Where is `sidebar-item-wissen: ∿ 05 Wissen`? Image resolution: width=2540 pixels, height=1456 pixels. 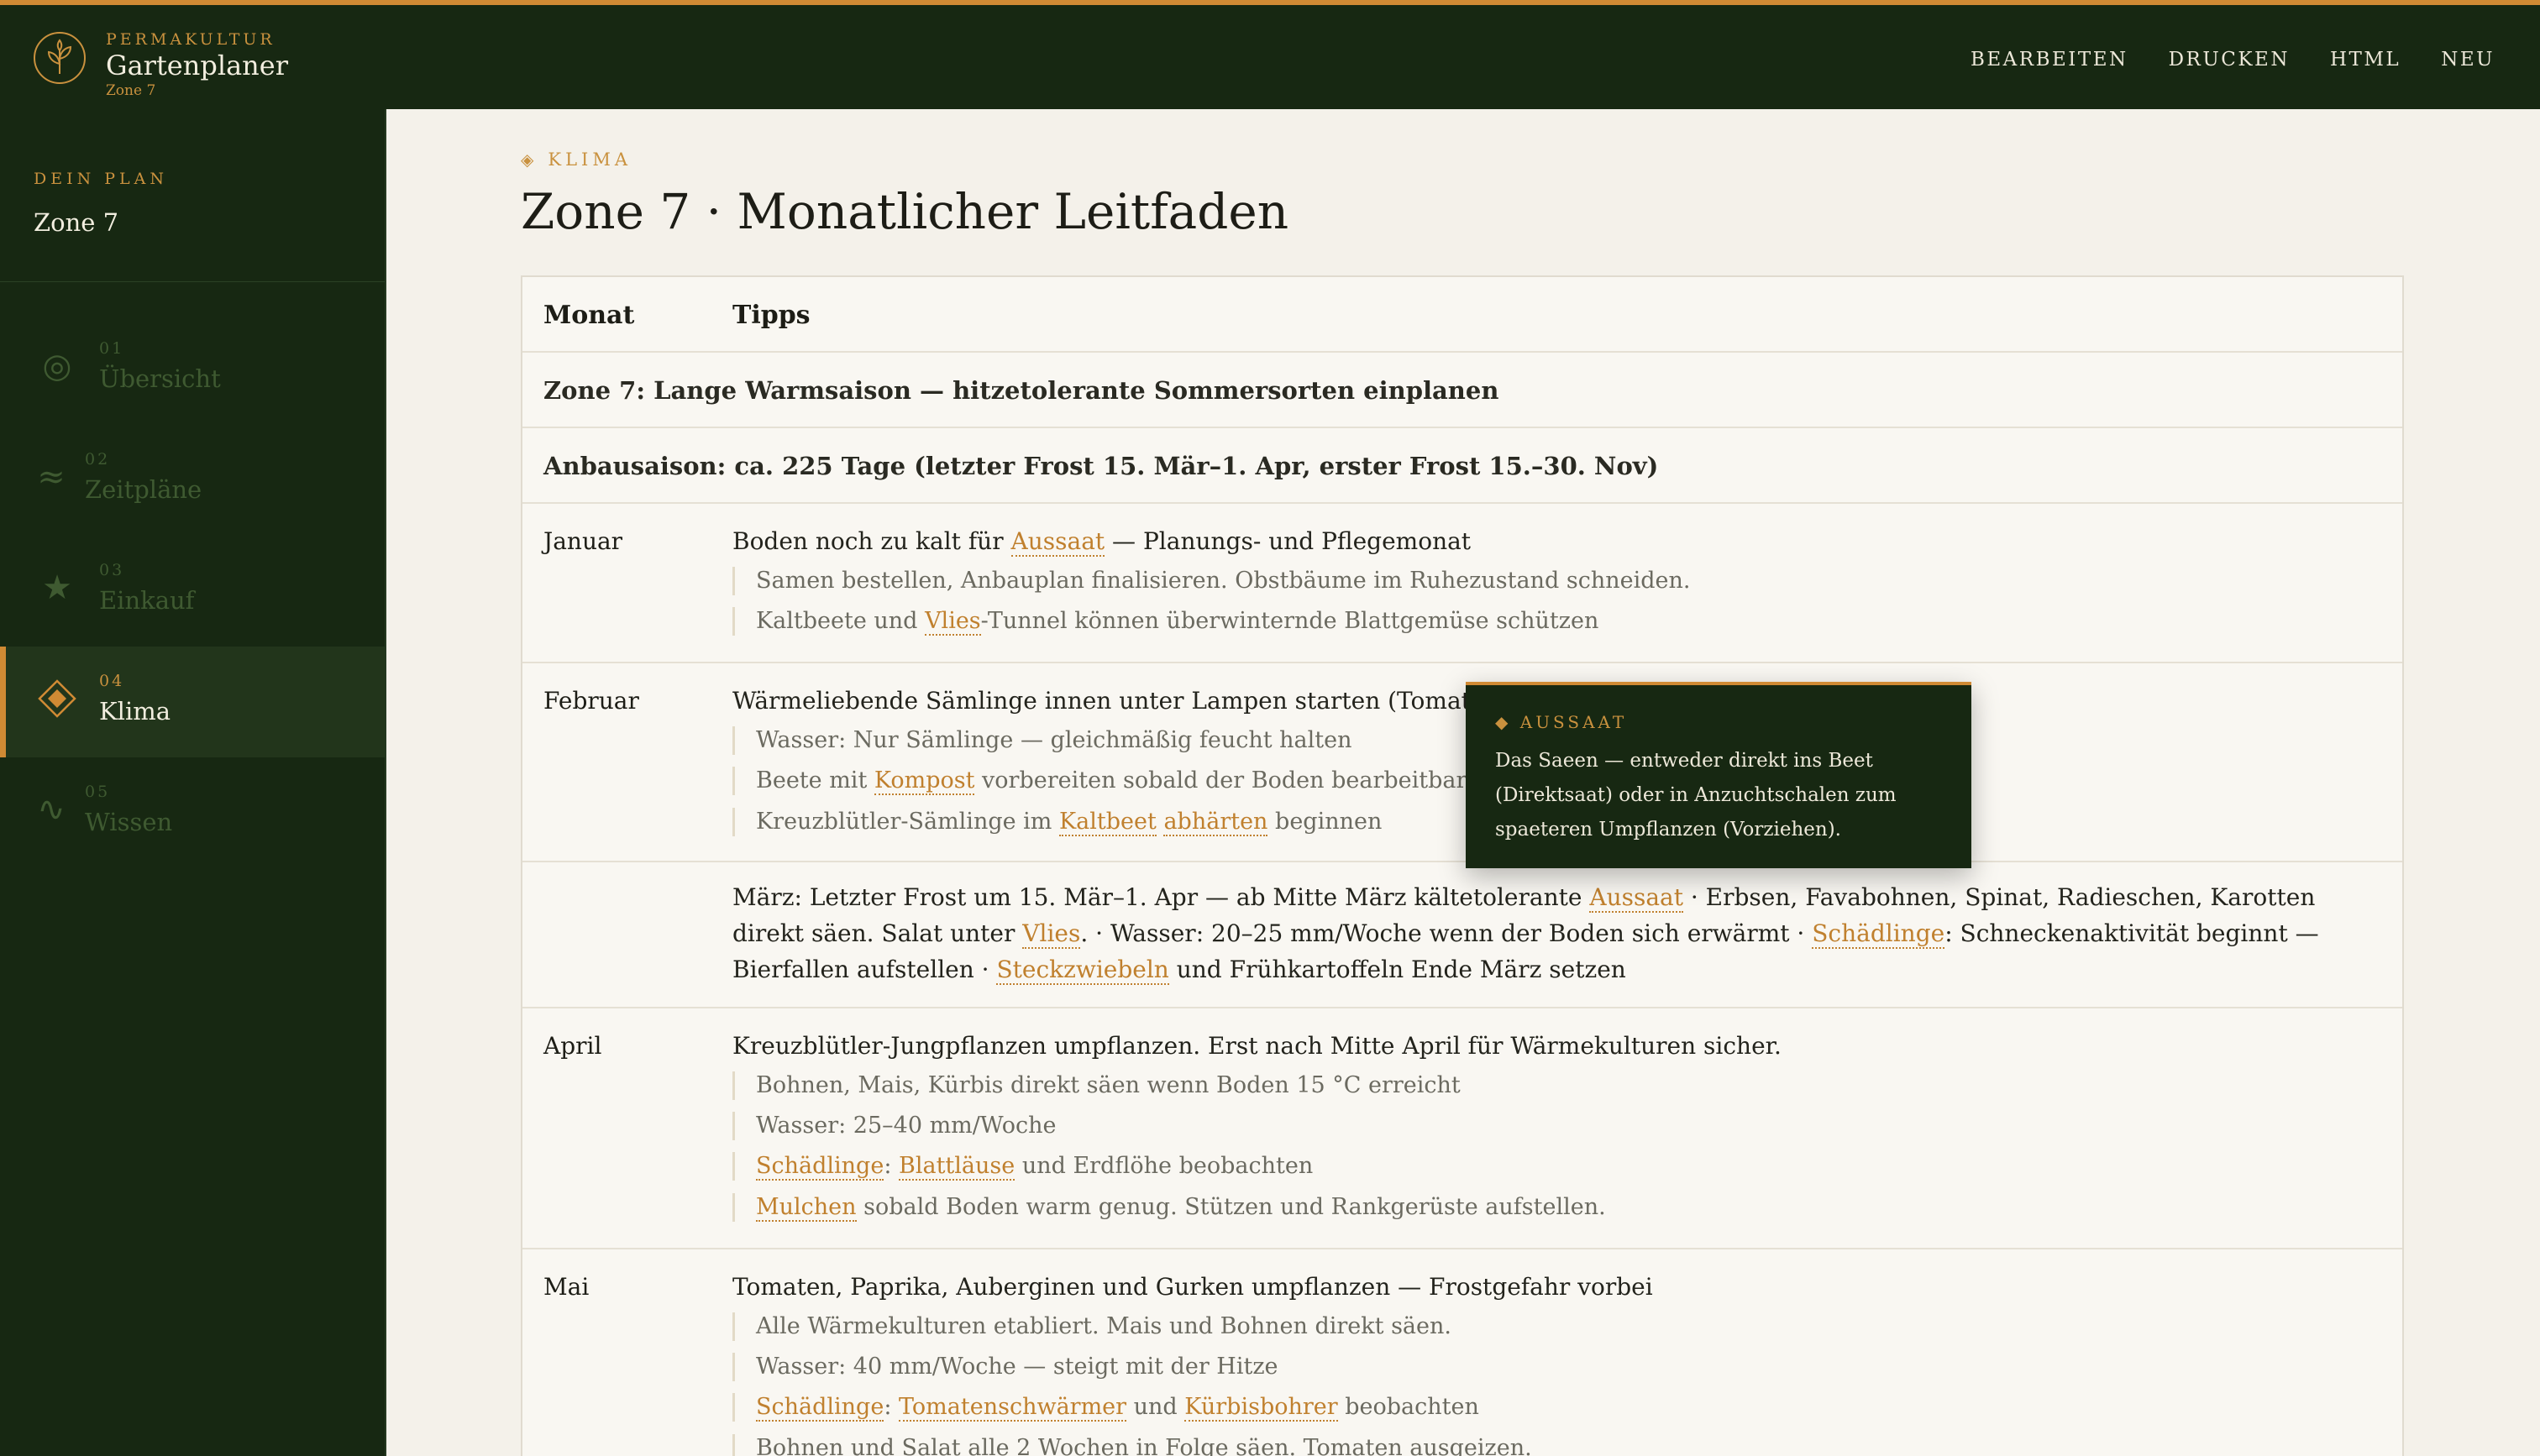 sidebar-item-wissen: ∿ 05 Wissen is located at coordinates (192, 812).